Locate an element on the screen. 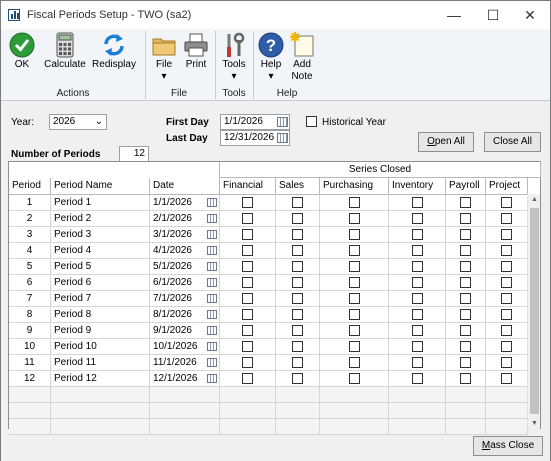  help-menu-button: ? Help ▾ is located at coordinates (271, 56).